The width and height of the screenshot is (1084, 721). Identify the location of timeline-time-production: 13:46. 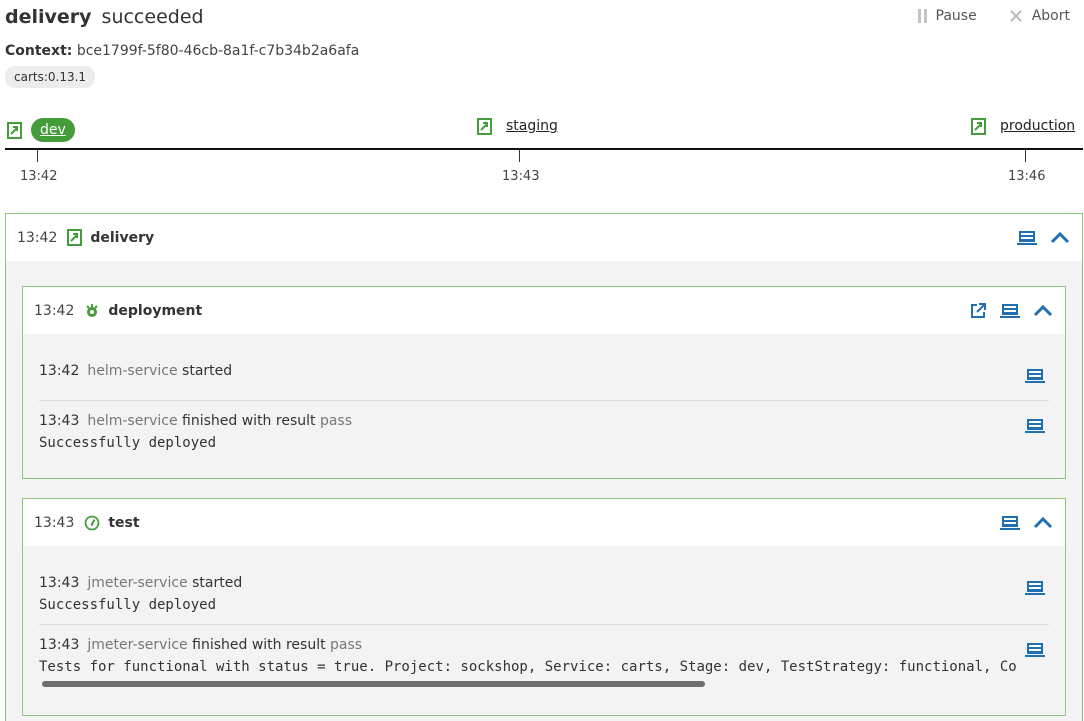
(1027, 176).